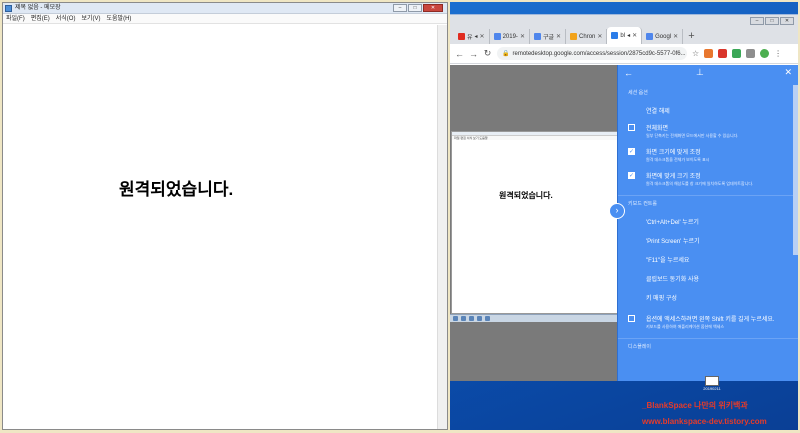 The height and width of the screenshot is (433, 800). I want to click on watermark-line1: _BlankSpace 나만의 위키백과, so click(695, 405).